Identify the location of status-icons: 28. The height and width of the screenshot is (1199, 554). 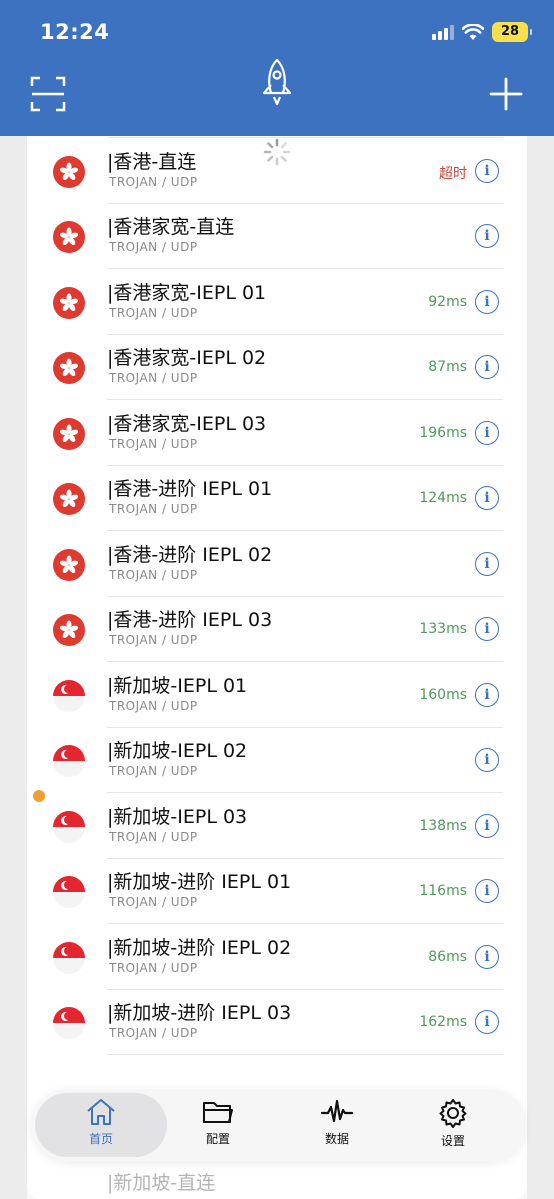
(482, 32).